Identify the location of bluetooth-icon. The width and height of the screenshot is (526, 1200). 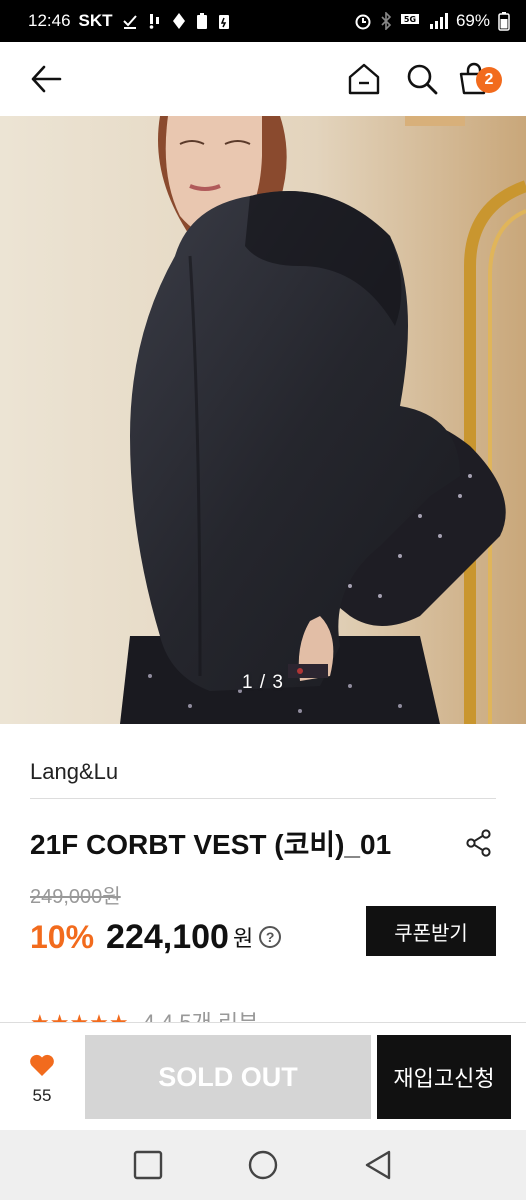
(386, 21).